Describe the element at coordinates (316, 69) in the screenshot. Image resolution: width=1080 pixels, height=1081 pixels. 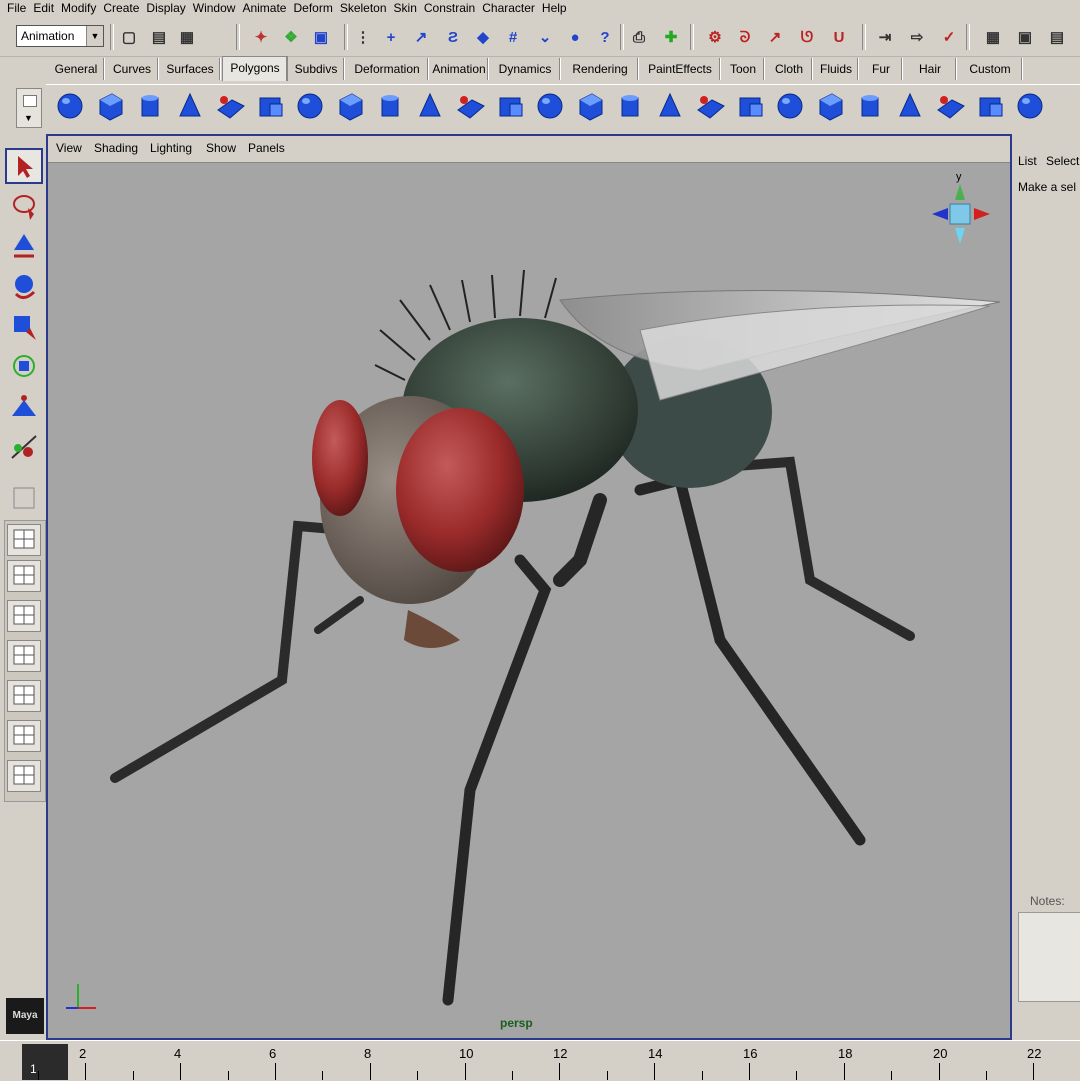
I see `shelf-tab-subdivs: Subdivs` at that location.